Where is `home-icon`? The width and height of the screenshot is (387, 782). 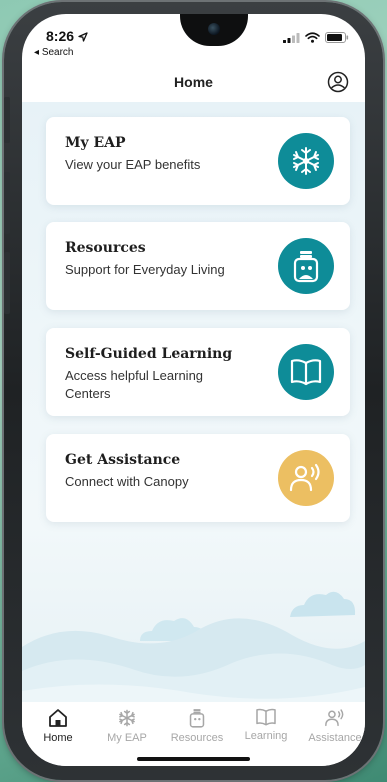 home-icon is located at coordinates (58, 718).